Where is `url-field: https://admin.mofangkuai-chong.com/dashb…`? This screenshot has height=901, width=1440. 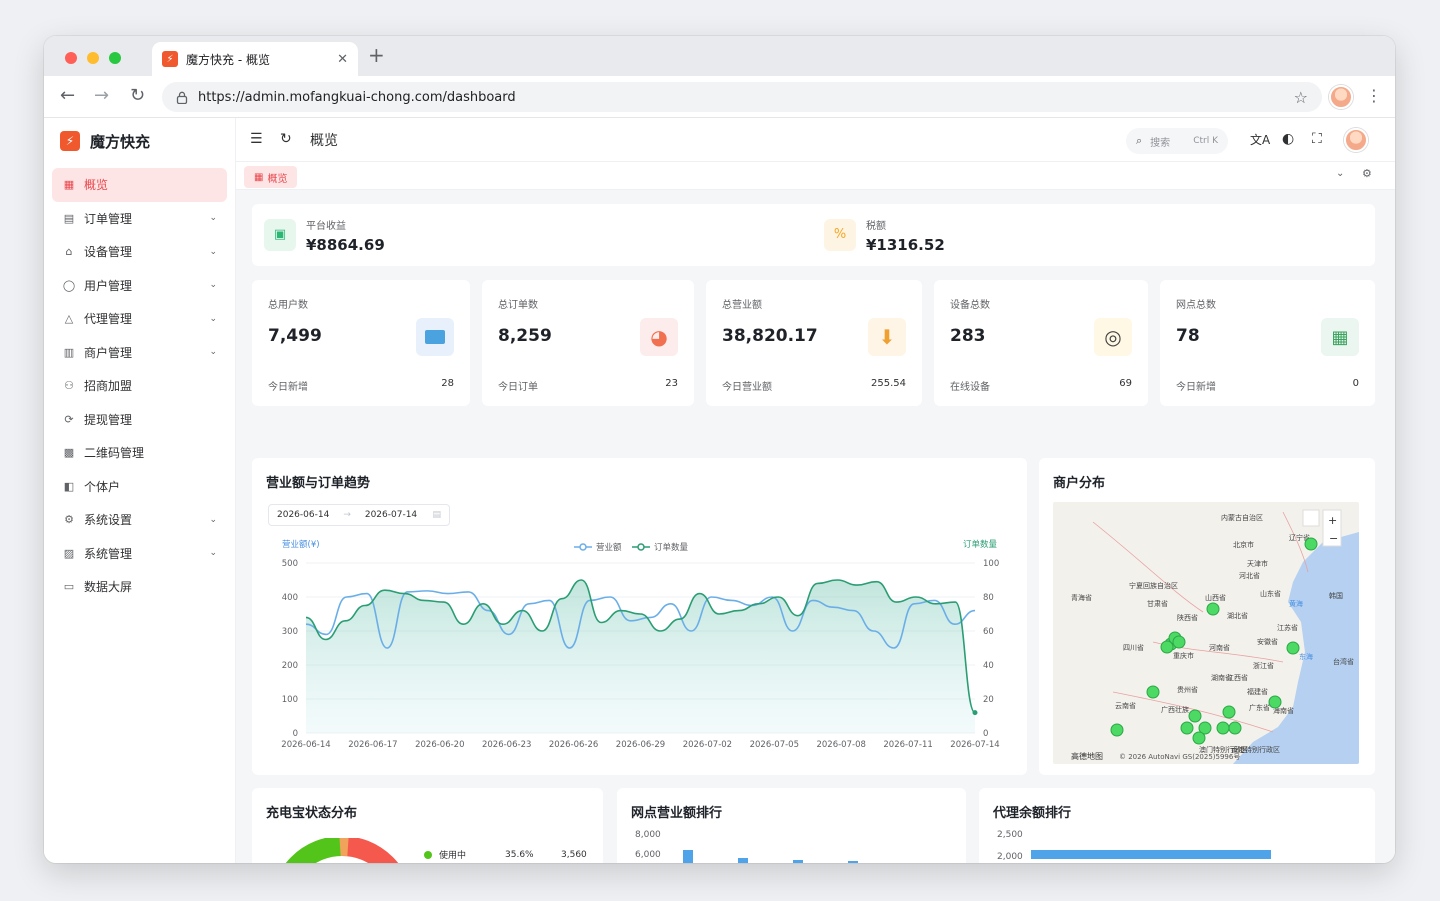
url-field: https://admin.mofangkuai-chong.com/dashb… is located at coordinates (742, 97).